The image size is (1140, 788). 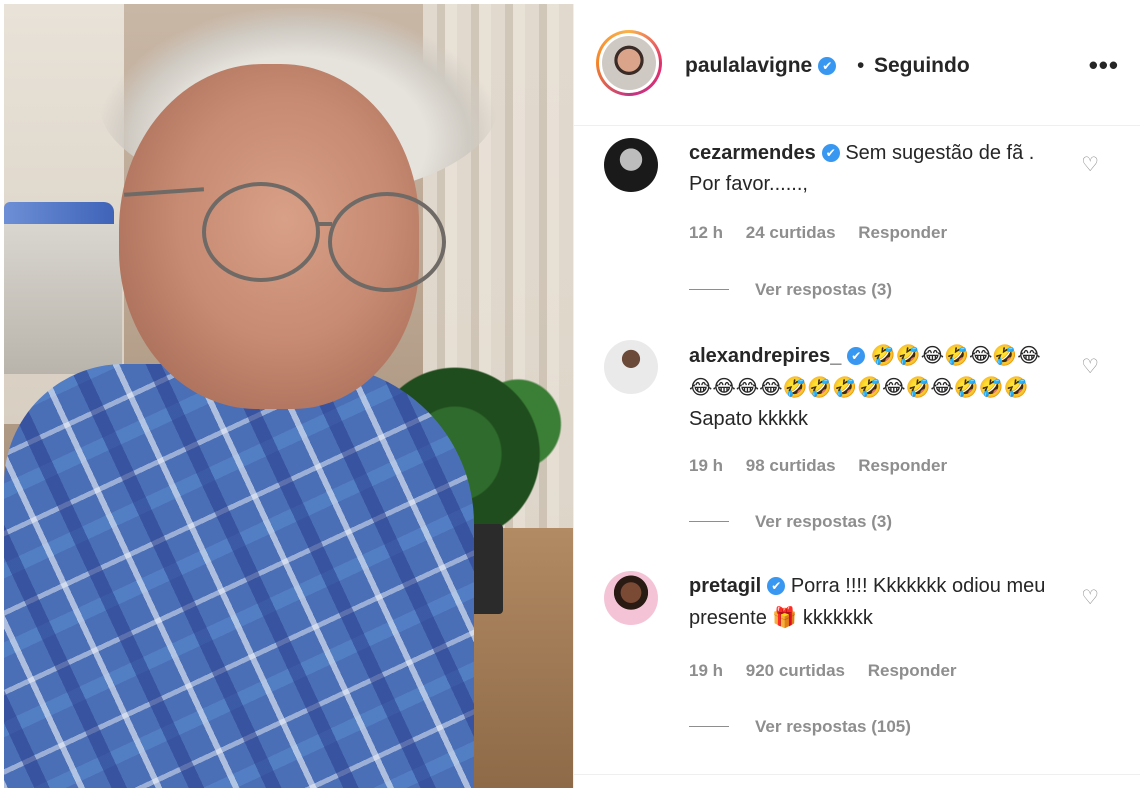 What do you see at coordinates (765, 356) in the screenshot?
I see `commenter-username: alexandrepires_` at bounding box center [765, 356].